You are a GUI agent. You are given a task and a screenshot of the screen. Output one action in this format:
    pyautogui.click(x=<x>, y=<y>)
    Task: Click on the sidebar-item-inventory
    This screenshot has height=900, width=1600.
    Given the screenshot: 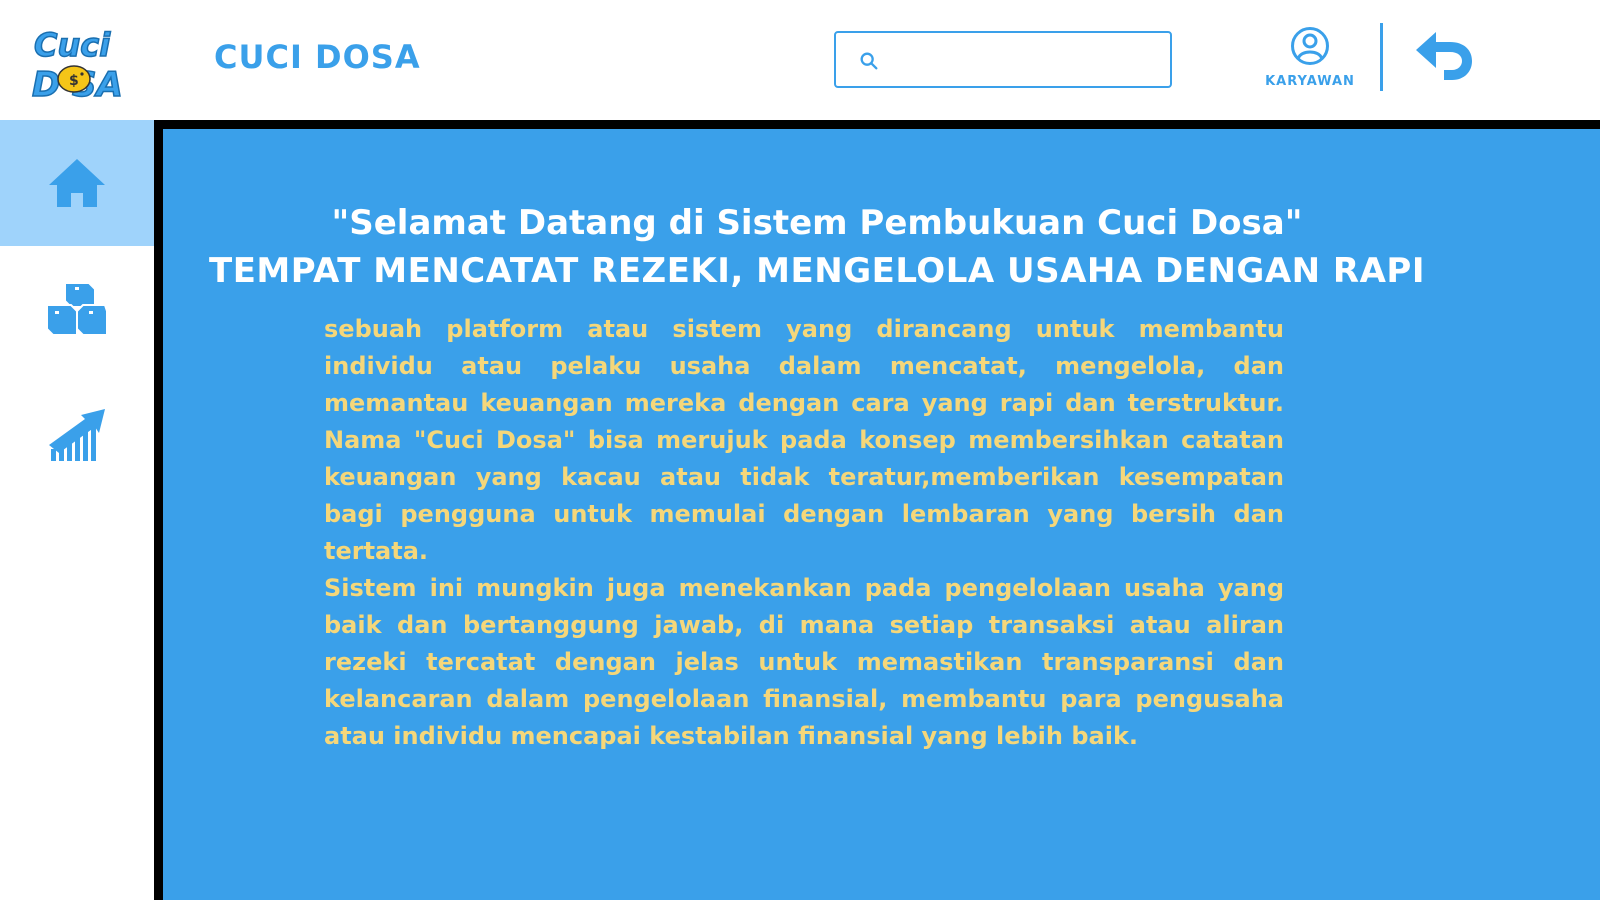 What is the action you would take?
    pyautogui.click(x=77, y=309)
    